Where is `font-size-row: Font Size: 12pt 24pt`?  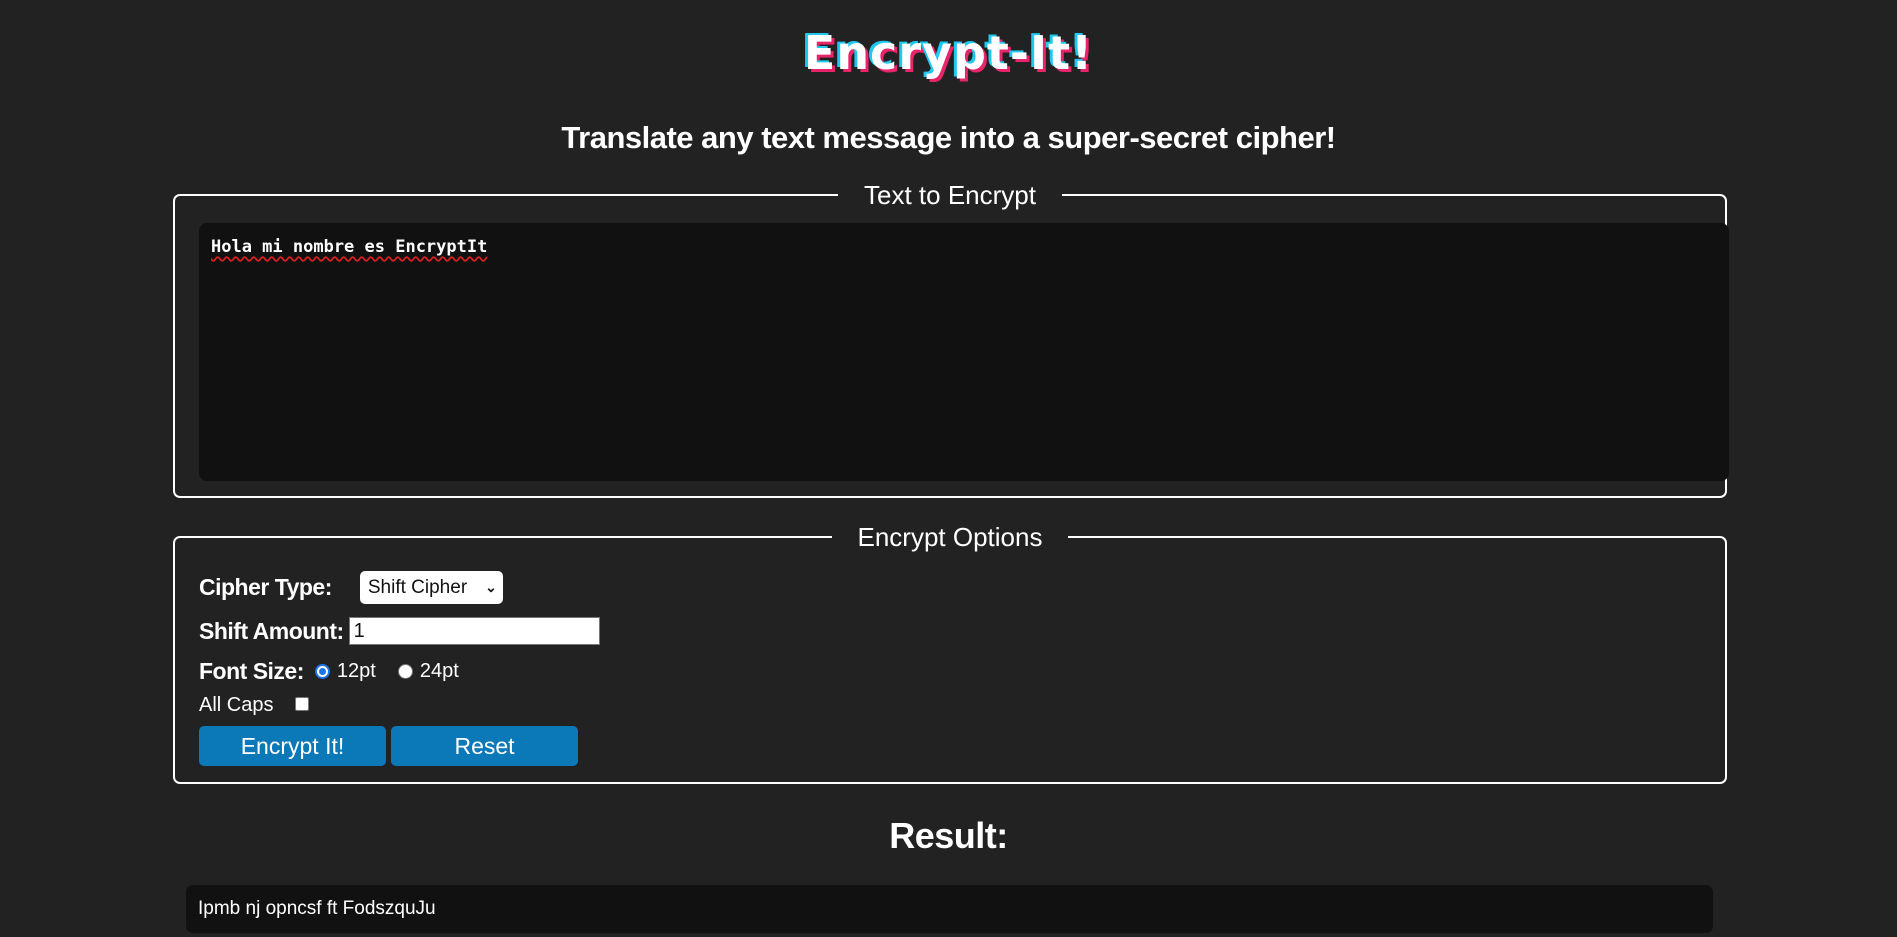 font-size-row: Font Size: 12pt 24pt is located at coordinates (340, 671).